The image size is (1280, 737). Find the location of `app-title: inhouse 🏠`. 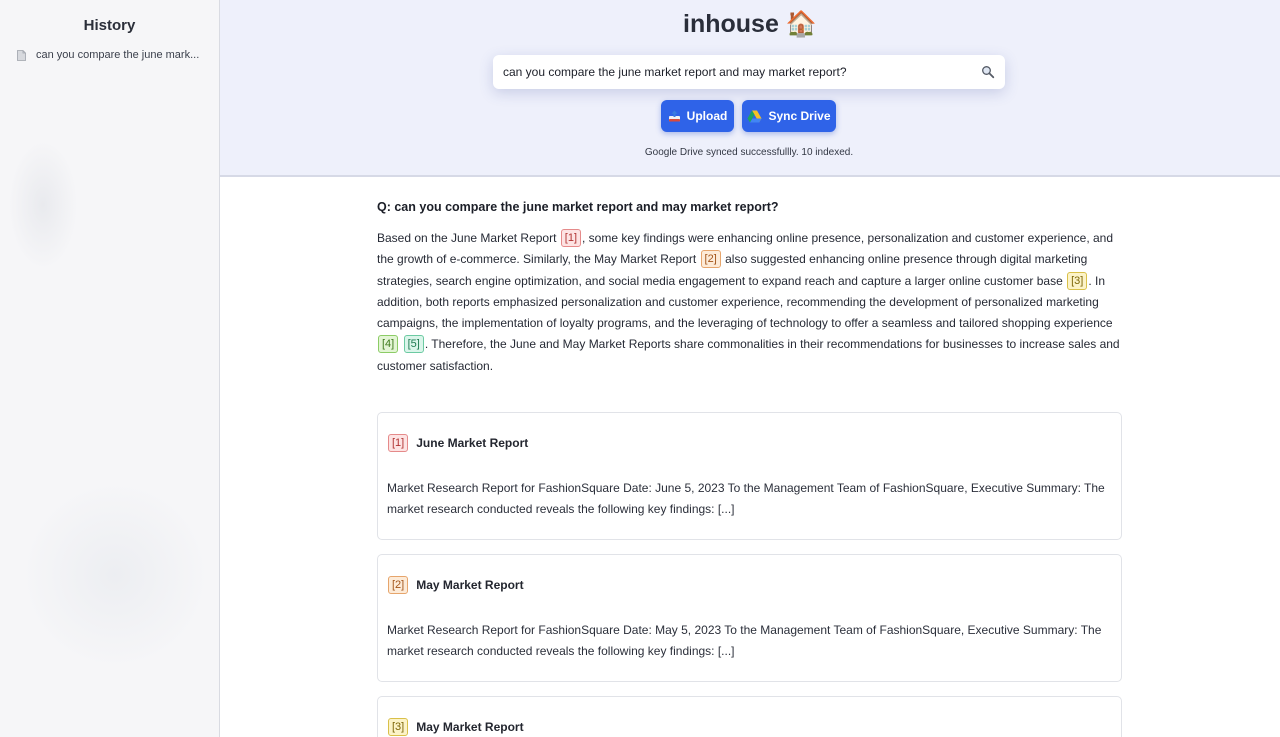

app-title: inhouse 🏠 is located at coordinates (750, 24).